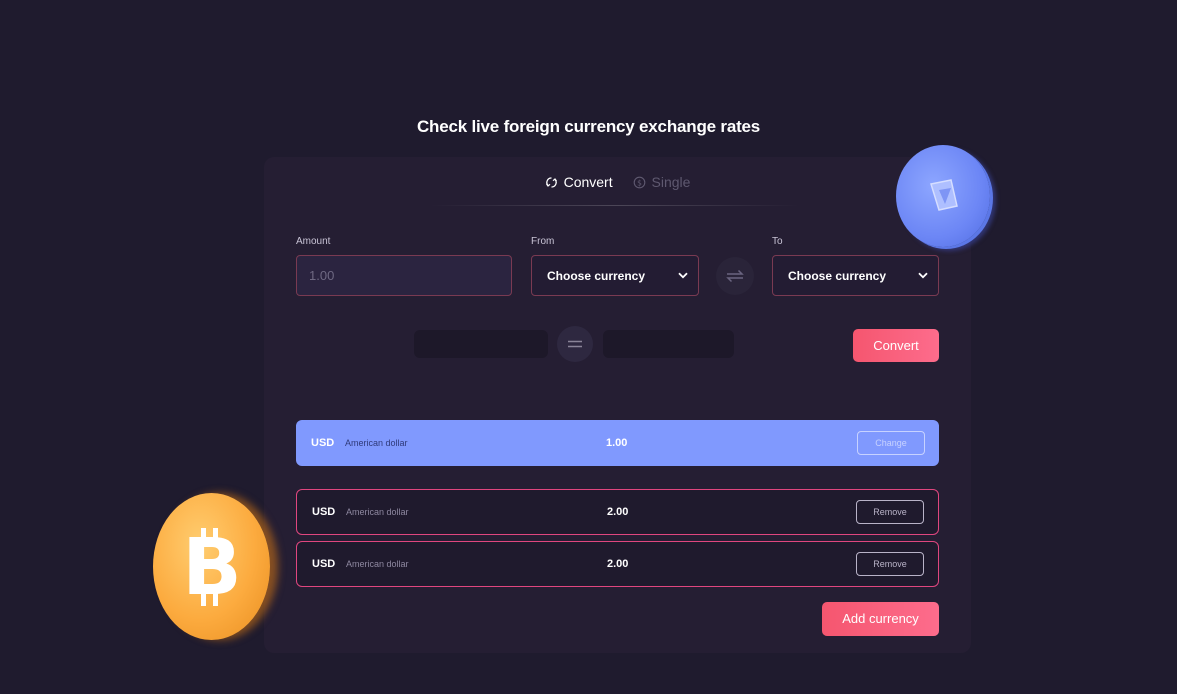 The image size is (1177, 694). I want to click on ethereum-coin-icon, so click(943, 196).